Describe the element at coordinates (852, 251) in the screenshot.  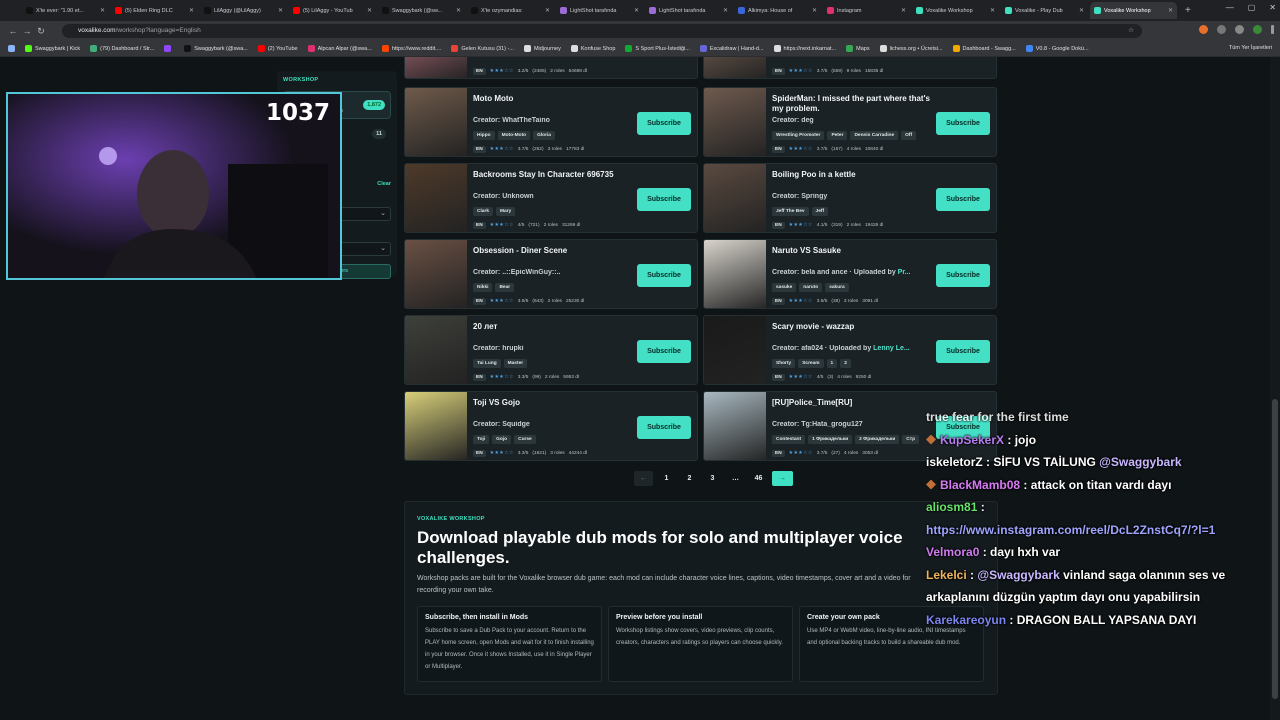
I see `mod-title: Naruto VS Sasuke` at that location.